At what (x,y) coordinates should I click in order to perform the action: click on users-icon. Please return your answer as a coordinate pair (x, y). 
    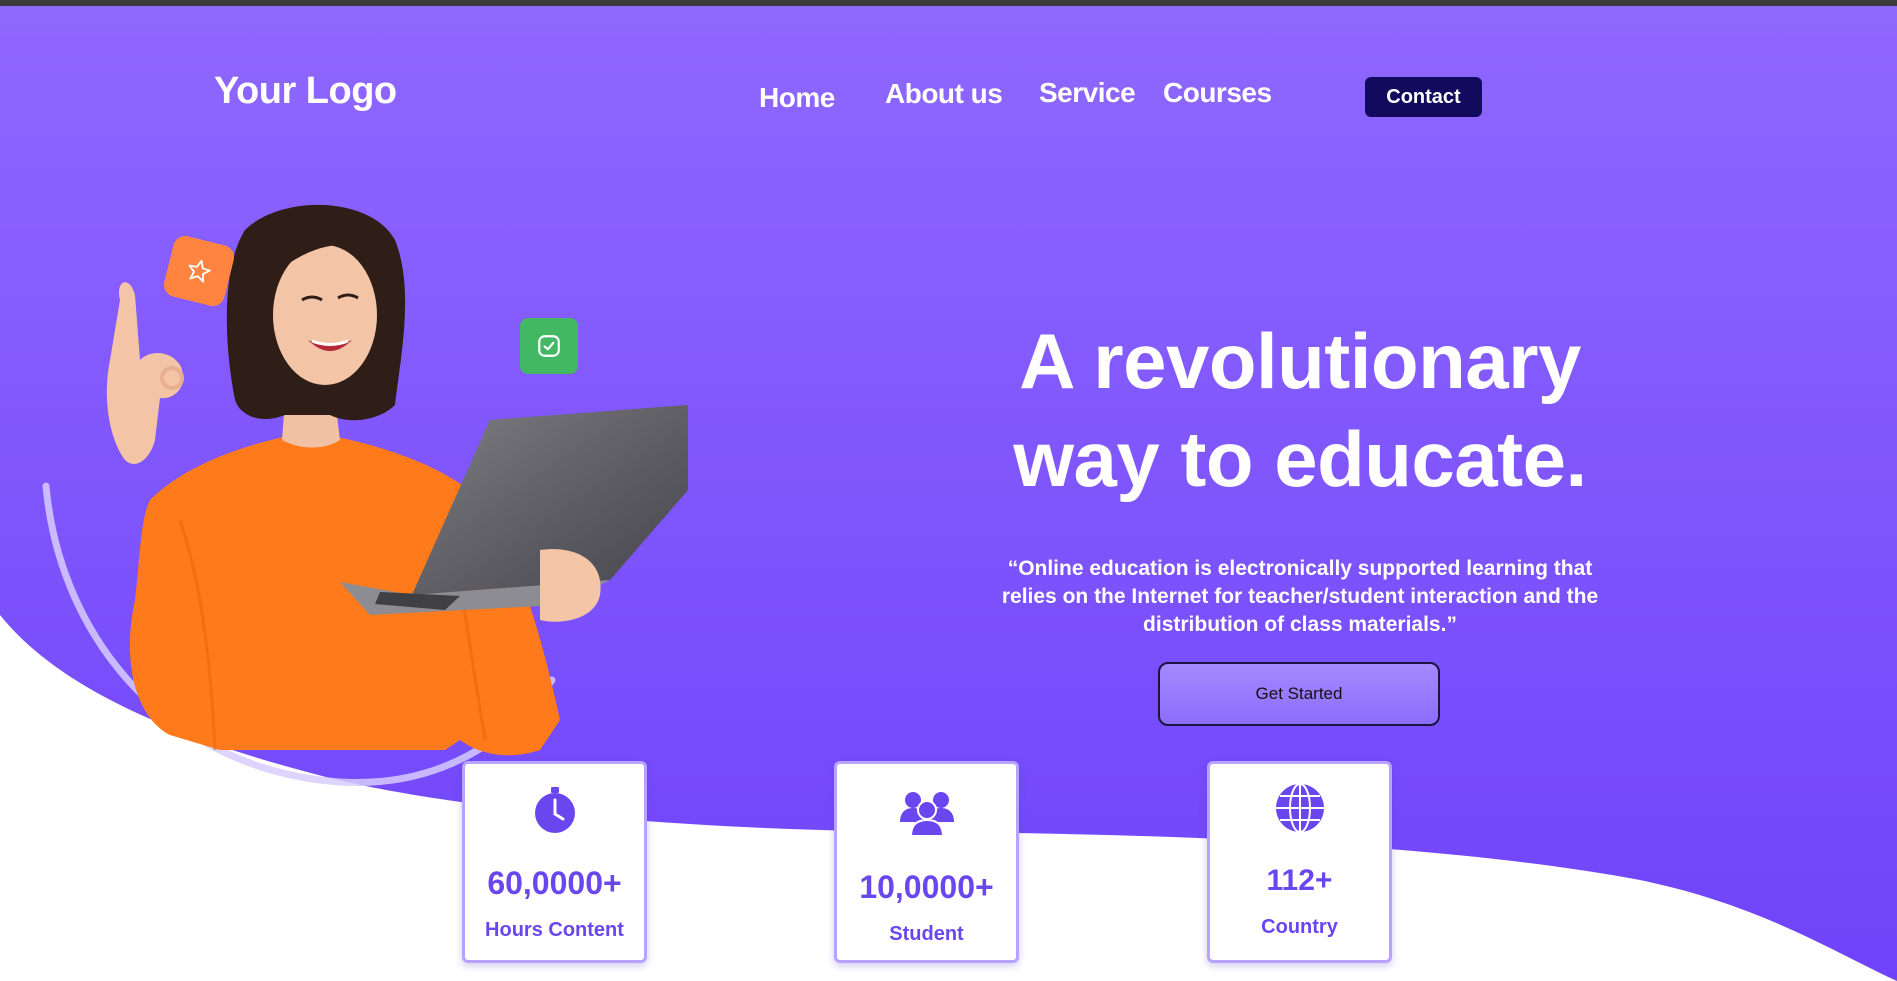
    Looking at the image, I should click on (926, 814).